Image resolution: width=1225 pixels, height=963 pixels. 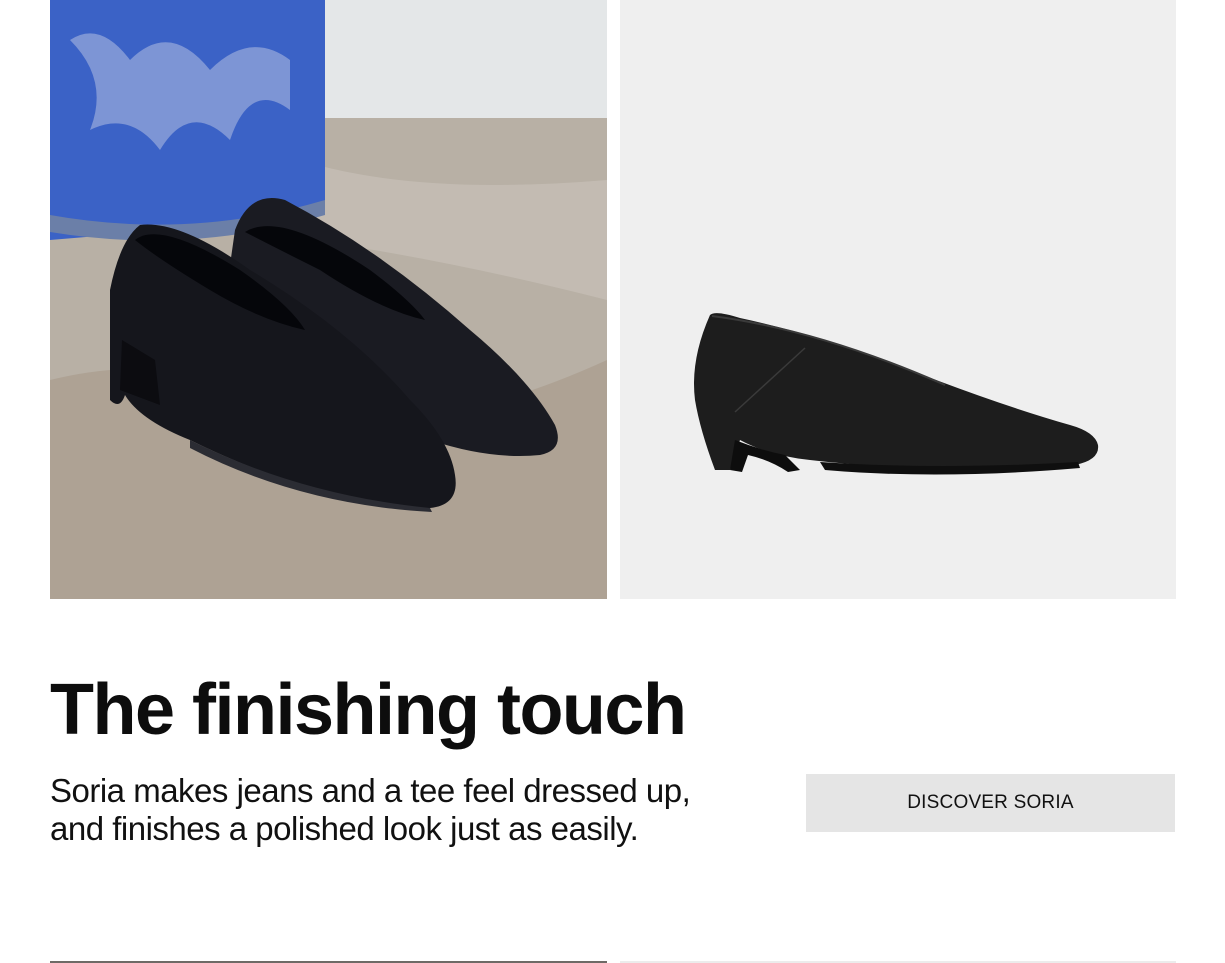 I want to click on section-title: The finishing touch, so click(x=368, y=710).